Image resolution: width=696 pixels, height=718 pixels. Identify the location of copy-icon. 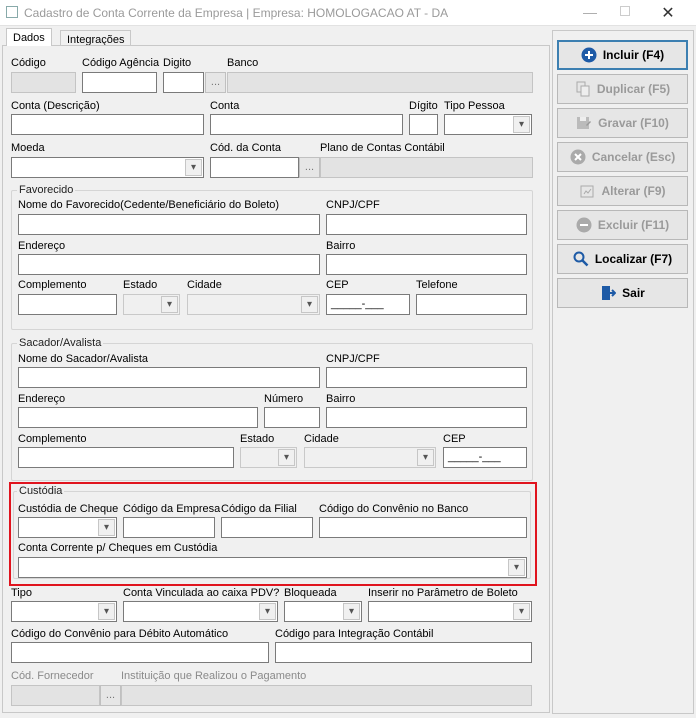
(583, 89).